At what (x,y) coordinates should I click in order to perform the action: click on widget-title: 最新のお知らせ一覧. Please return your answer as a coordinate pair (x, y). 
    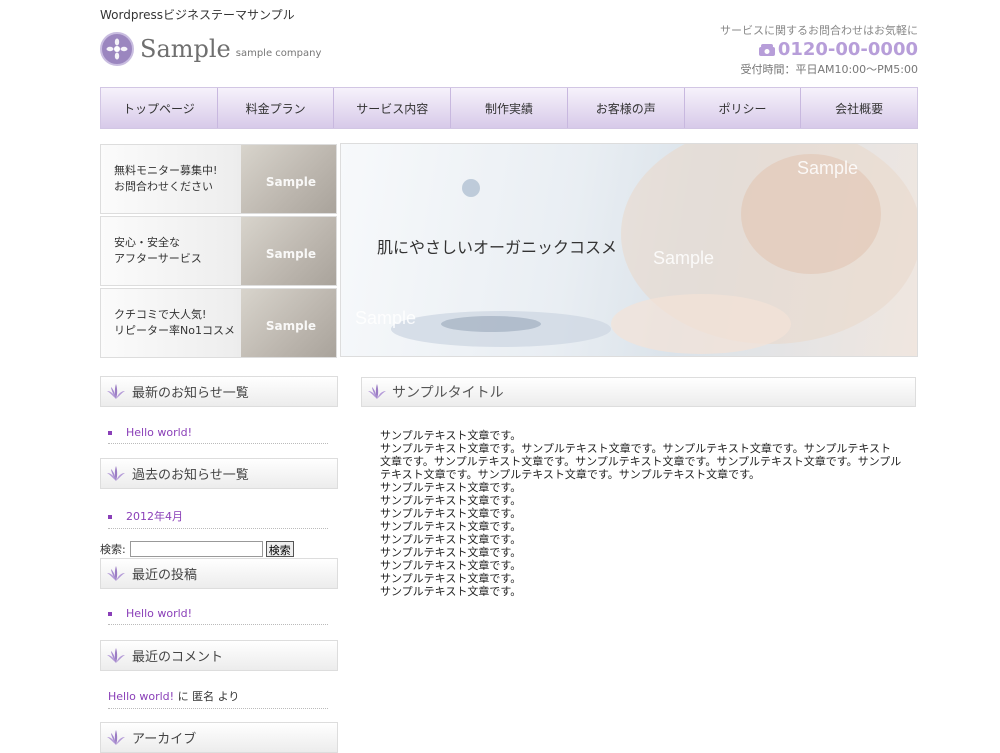
    Looking at the image, I should click on (190, 393).